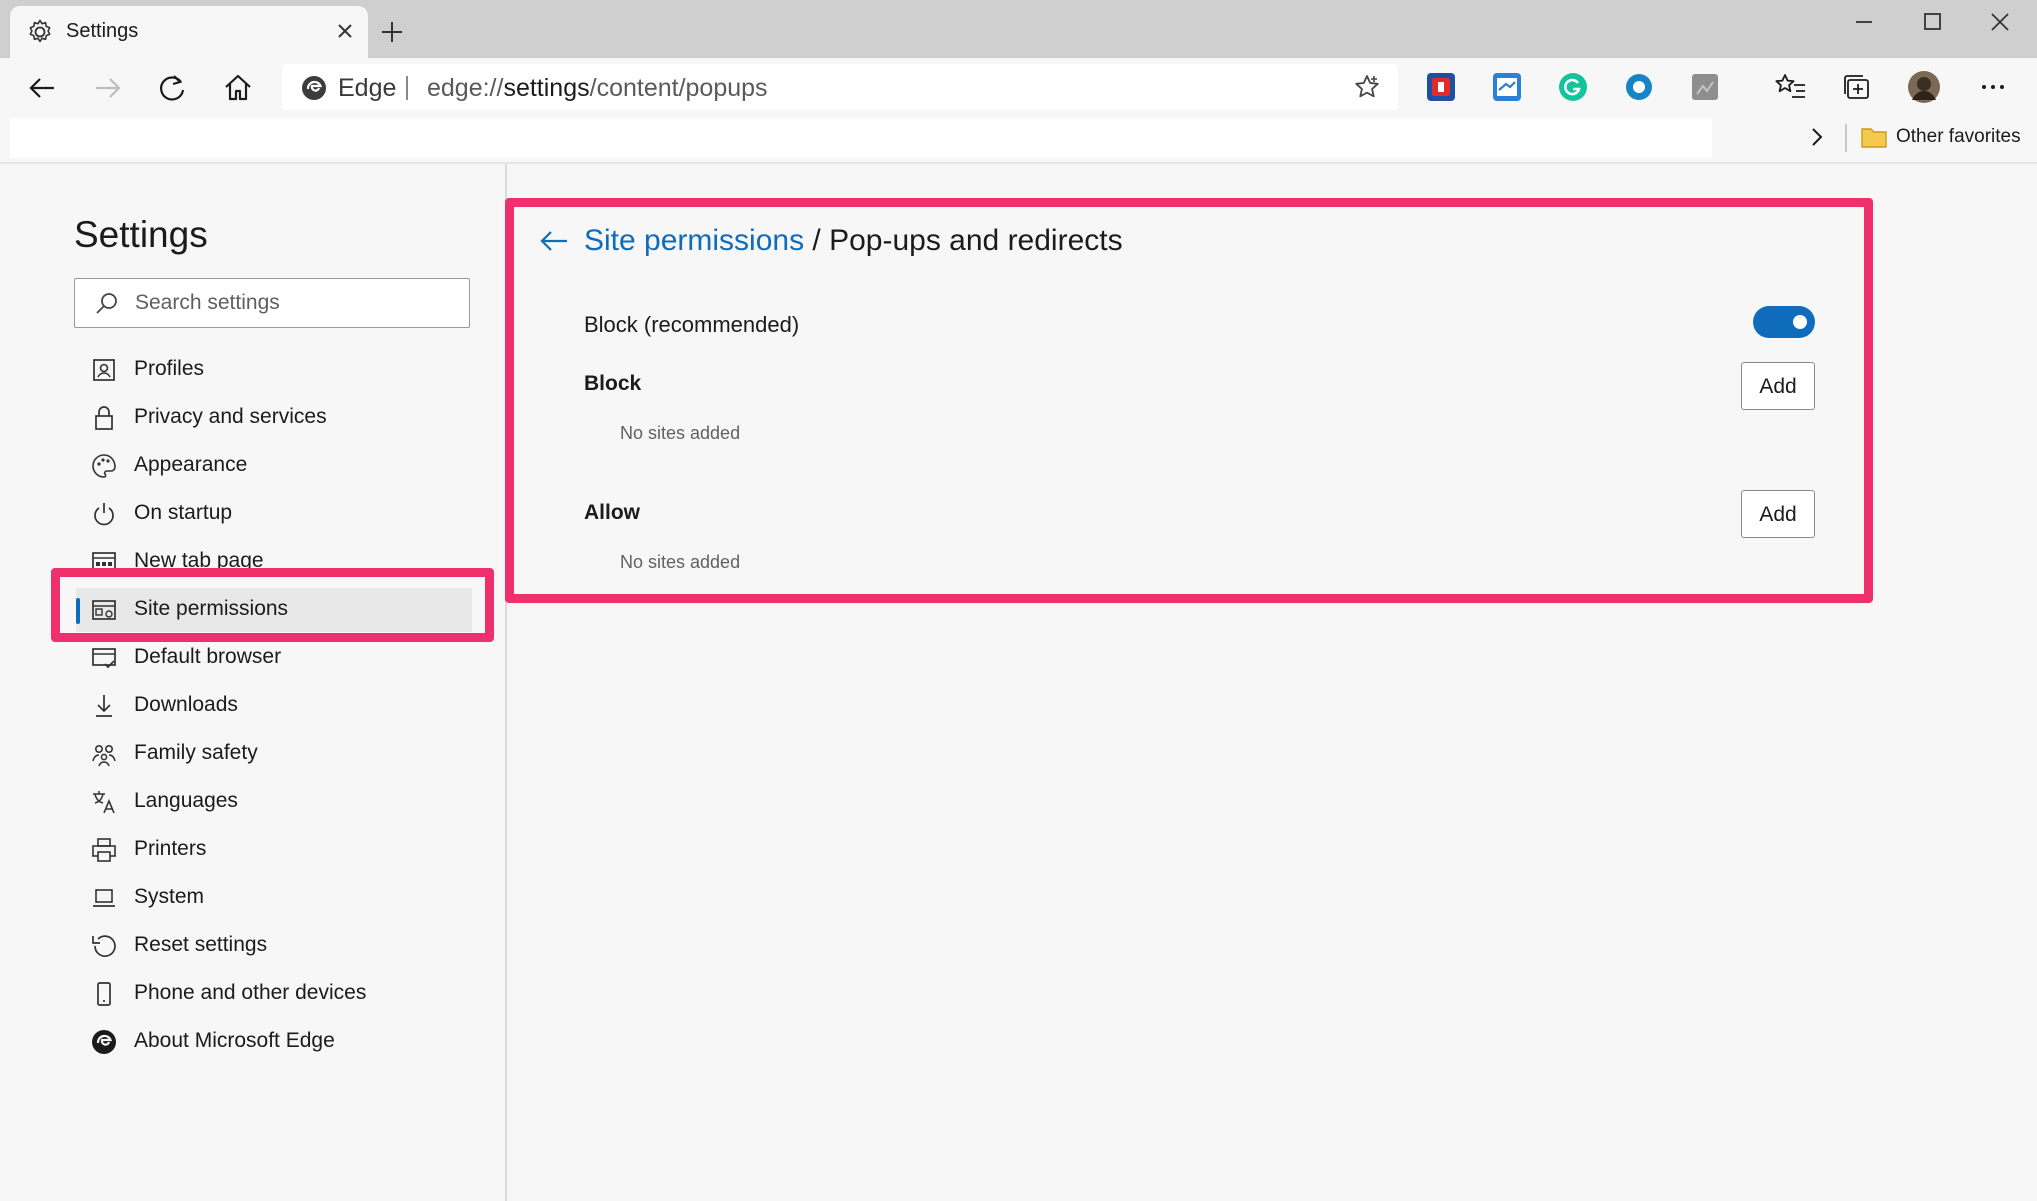 The height and width of the screenshot is (1201, 2037). Describe the element at coordinates (1573, 87) in the screenshot. I see `grammarly-icon` at that location.